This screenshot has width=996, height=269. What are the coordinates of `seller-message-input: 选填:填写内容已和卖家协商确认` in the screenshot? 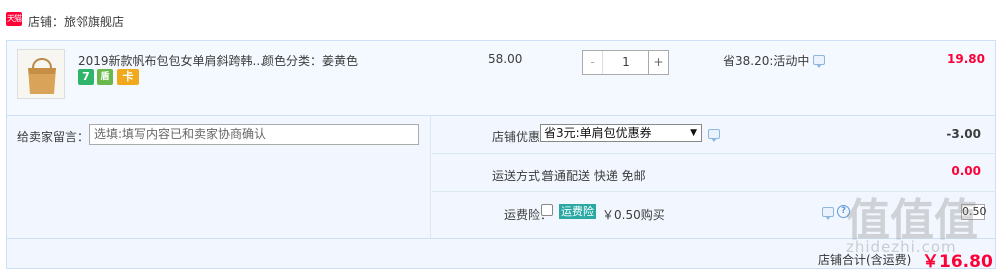 It's located at (254, 134).